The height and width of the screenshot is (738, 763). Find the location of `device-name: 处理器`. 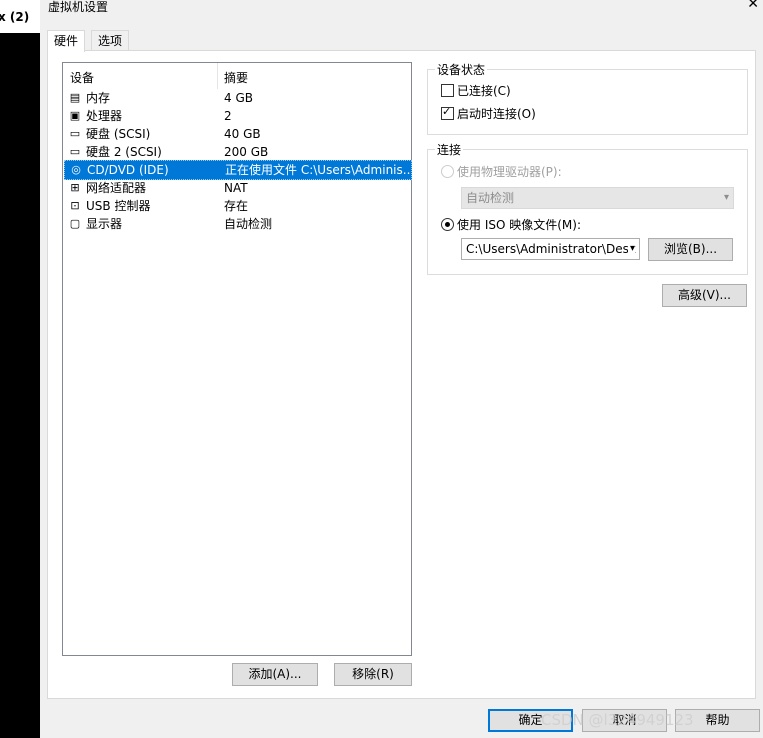

device-name: 处理器 is located at coordinates (104, 116).